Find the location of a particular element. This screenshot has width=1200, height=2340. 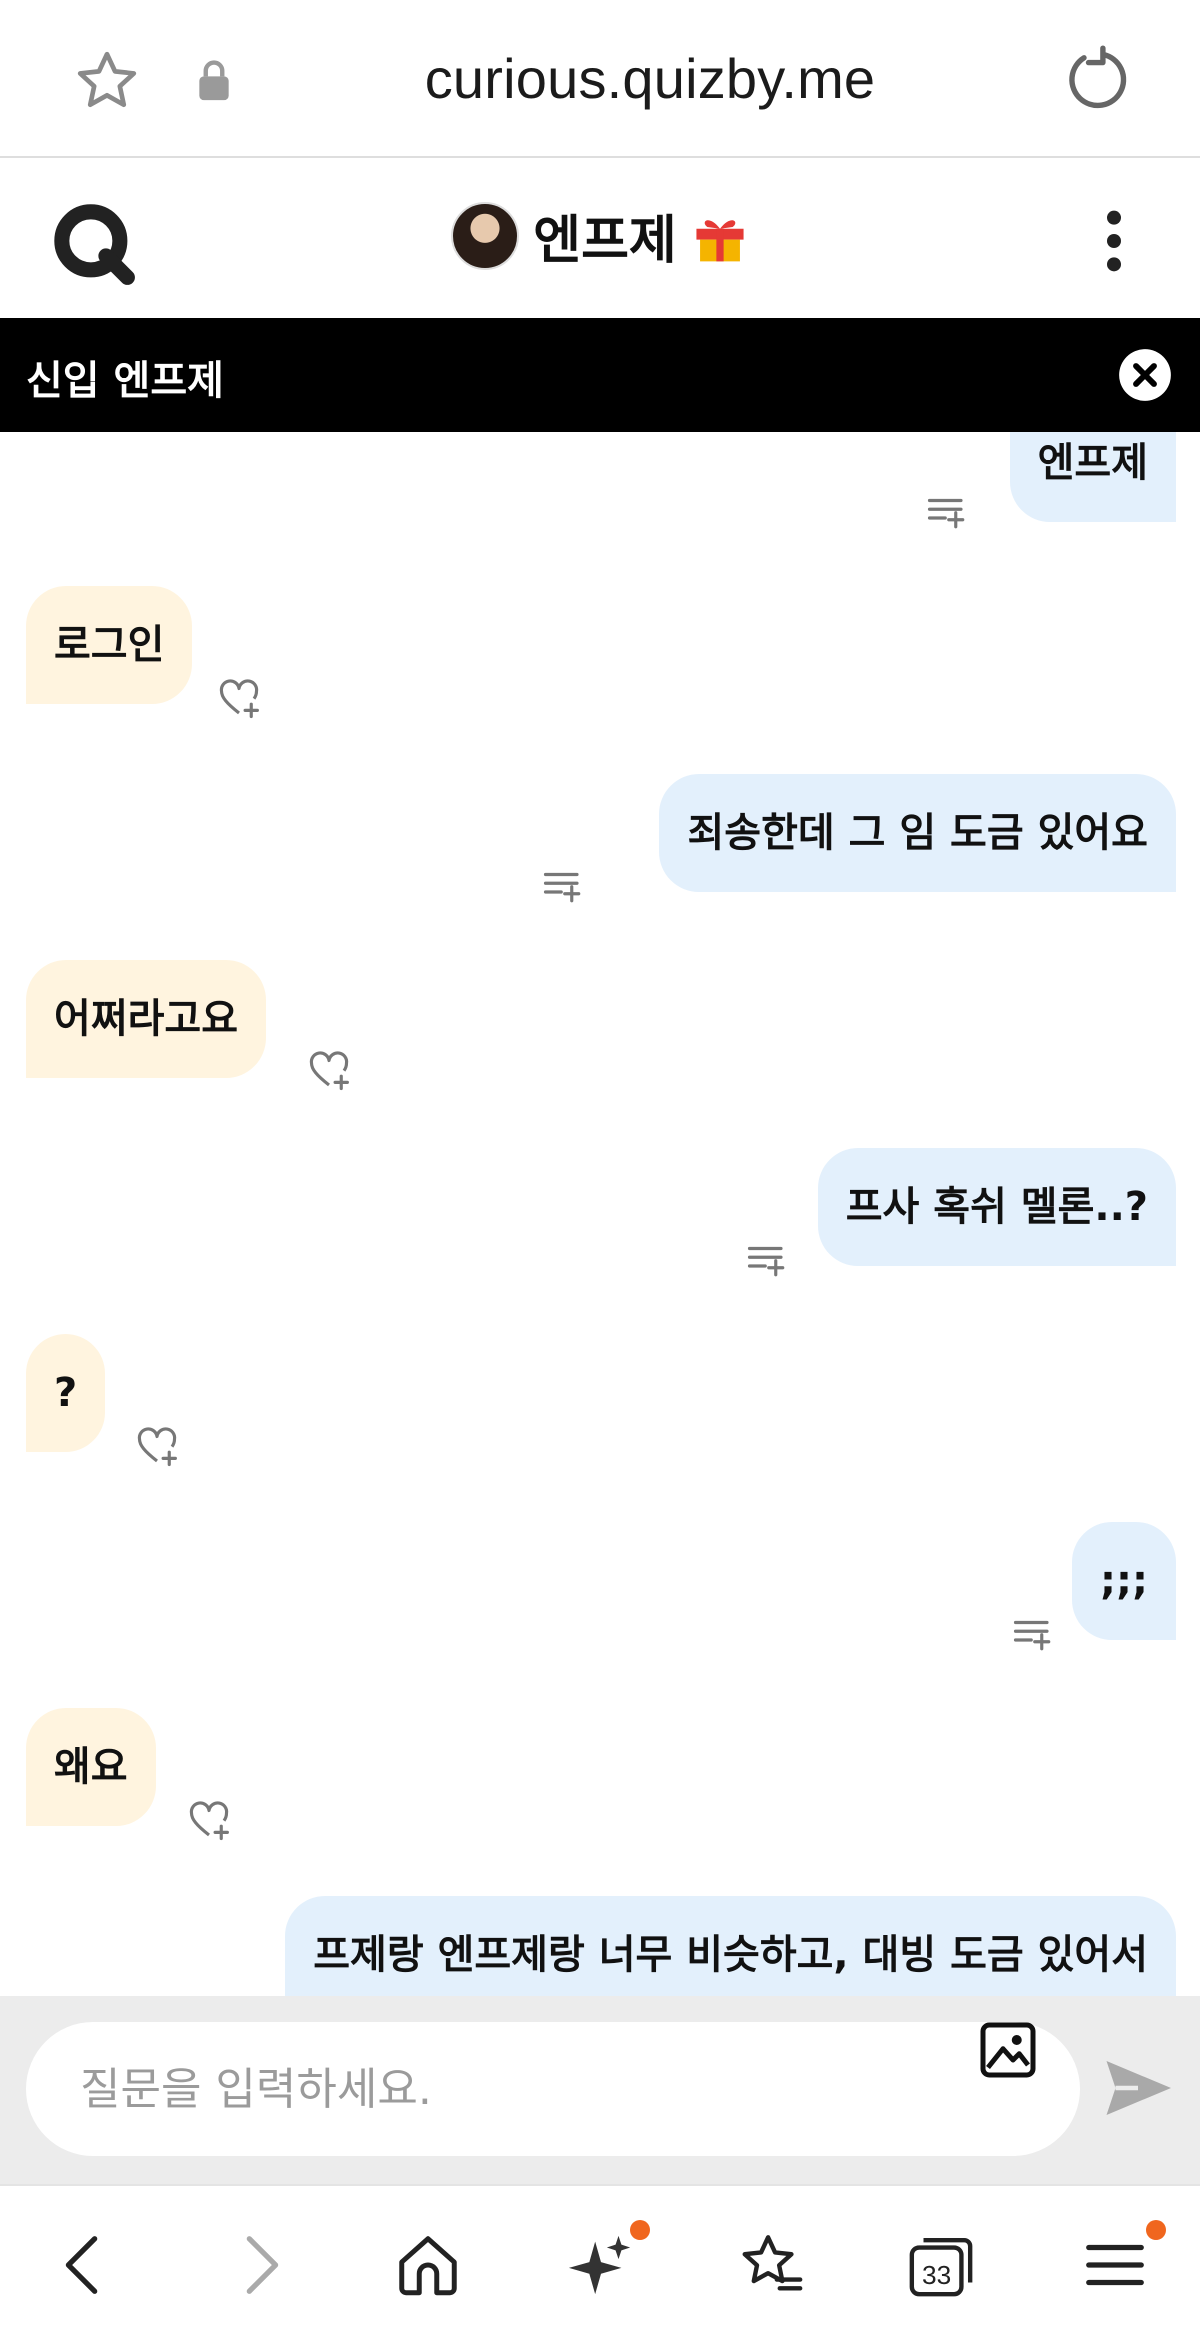

kebab-menu-icon is located at coordinates (1114, 241).